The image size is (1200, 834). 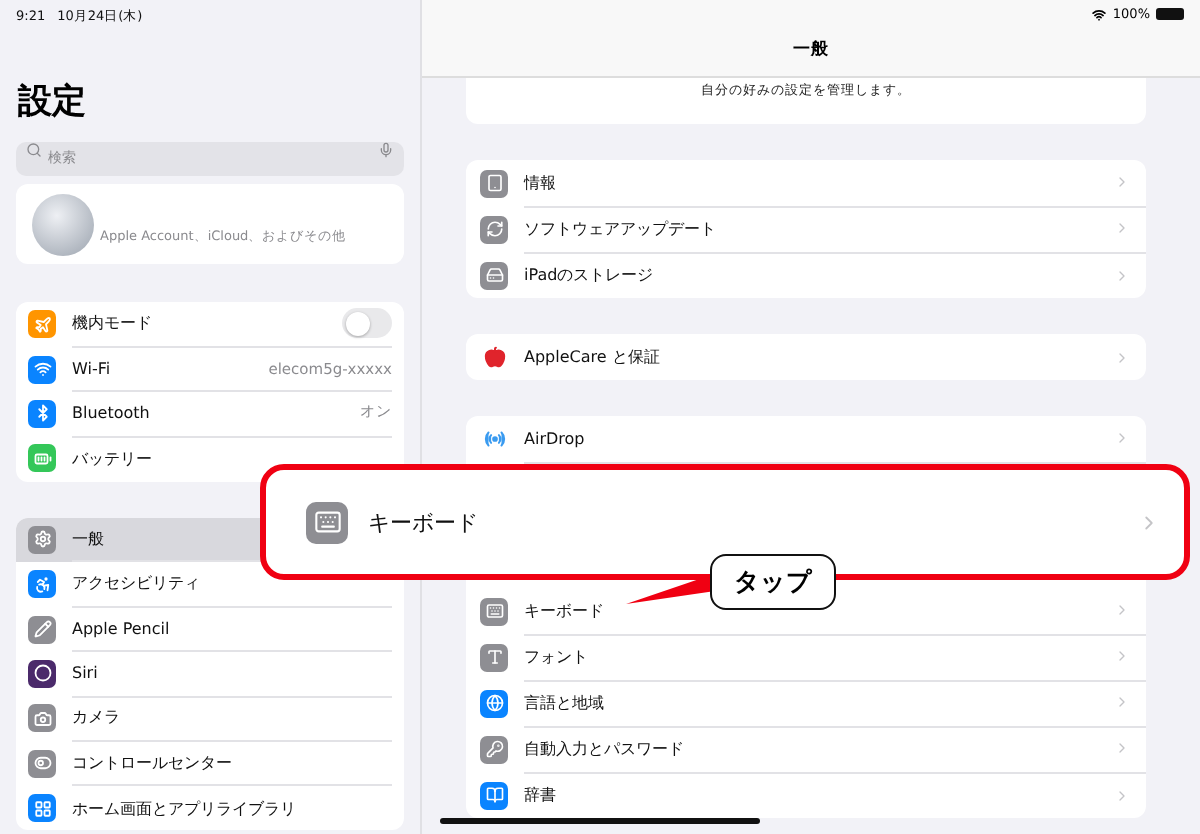 I want to click on settings-row: 情報, so click(x=806, y=183).